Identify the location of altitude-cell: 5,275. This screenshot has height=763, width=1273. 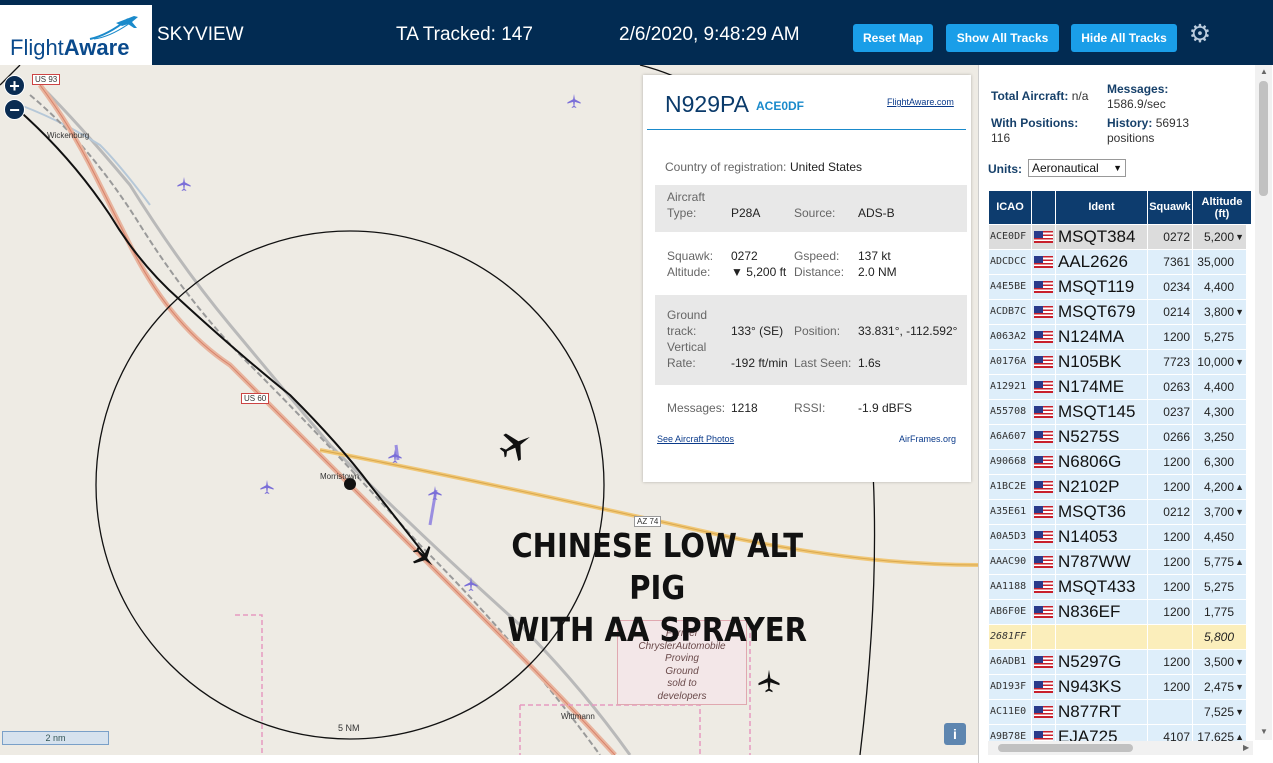
(1219, 337).